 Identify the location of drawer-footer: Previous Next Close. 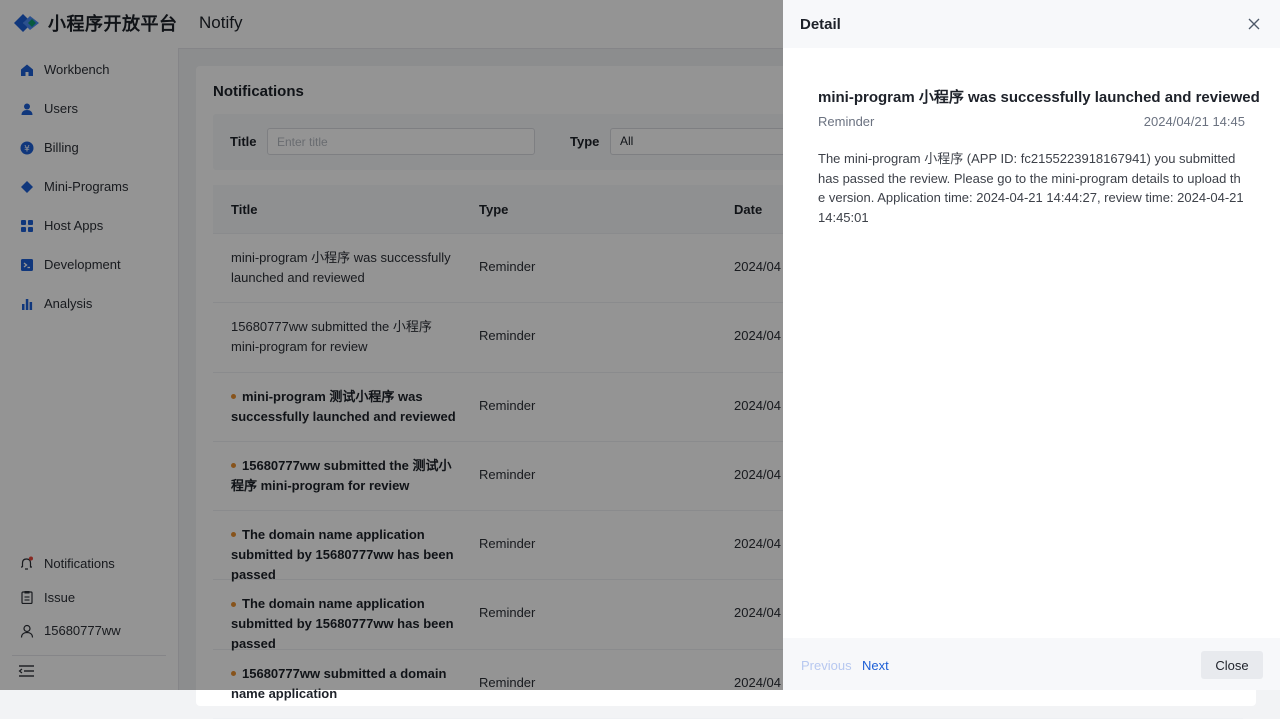
(1031, 664).